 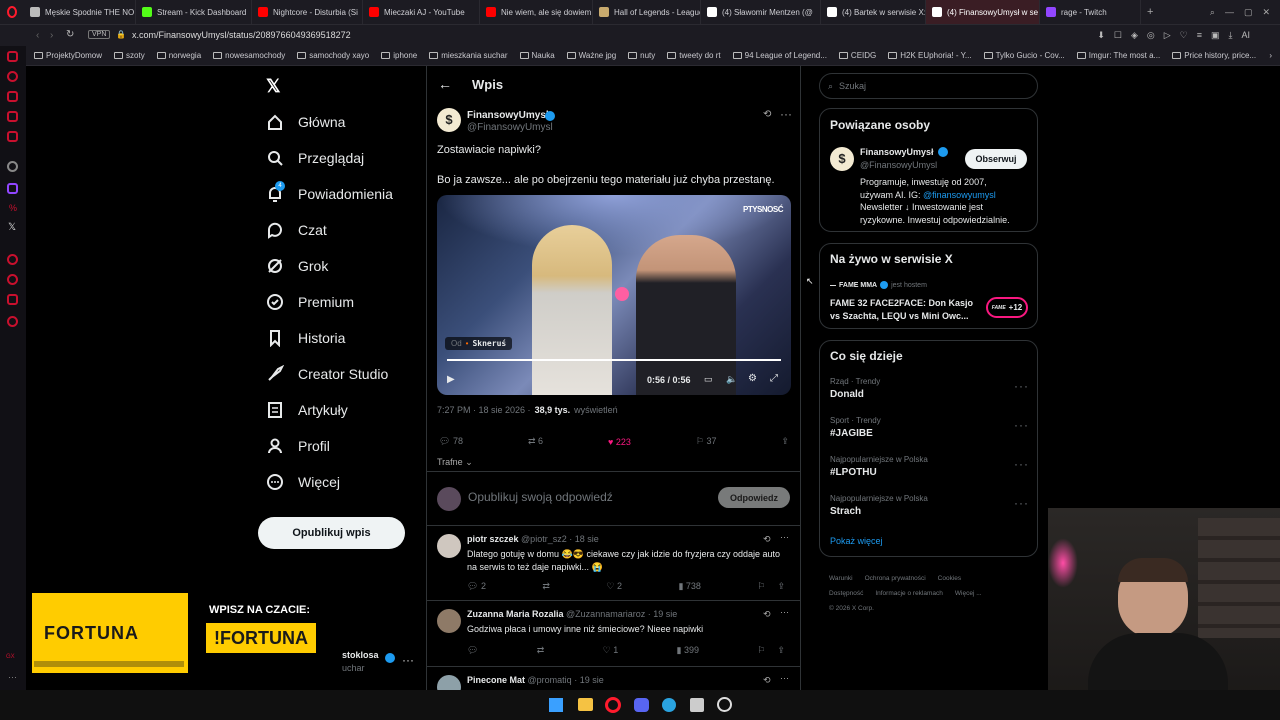 What do you see at coordinates (669, 705) in the screenshot?
I see `telegram-icon` at bounding box center [669, 705].